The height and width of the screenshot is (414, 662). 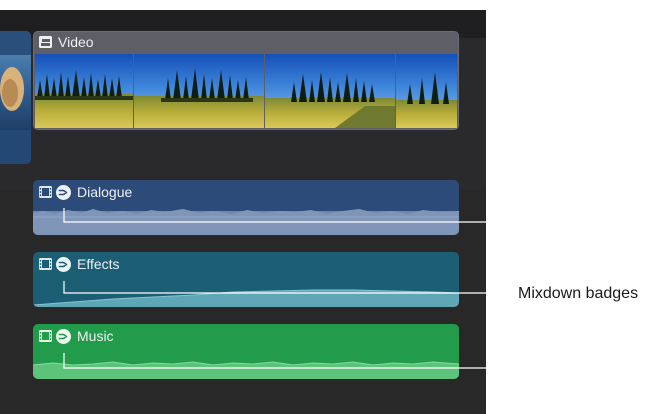 I want to click on effects-label: Effects, so click(x=98, y=264).